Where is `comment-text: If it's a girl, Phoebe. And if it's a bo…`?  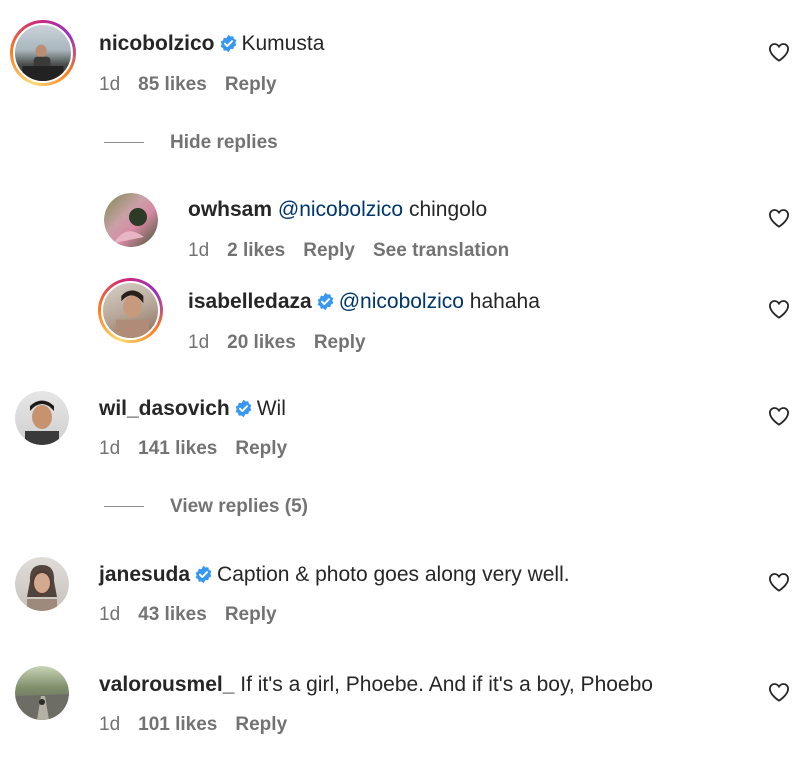 comment-text: If it's a girl, Phoebe. And if it's a bo… is located at coordinates (446, 684).